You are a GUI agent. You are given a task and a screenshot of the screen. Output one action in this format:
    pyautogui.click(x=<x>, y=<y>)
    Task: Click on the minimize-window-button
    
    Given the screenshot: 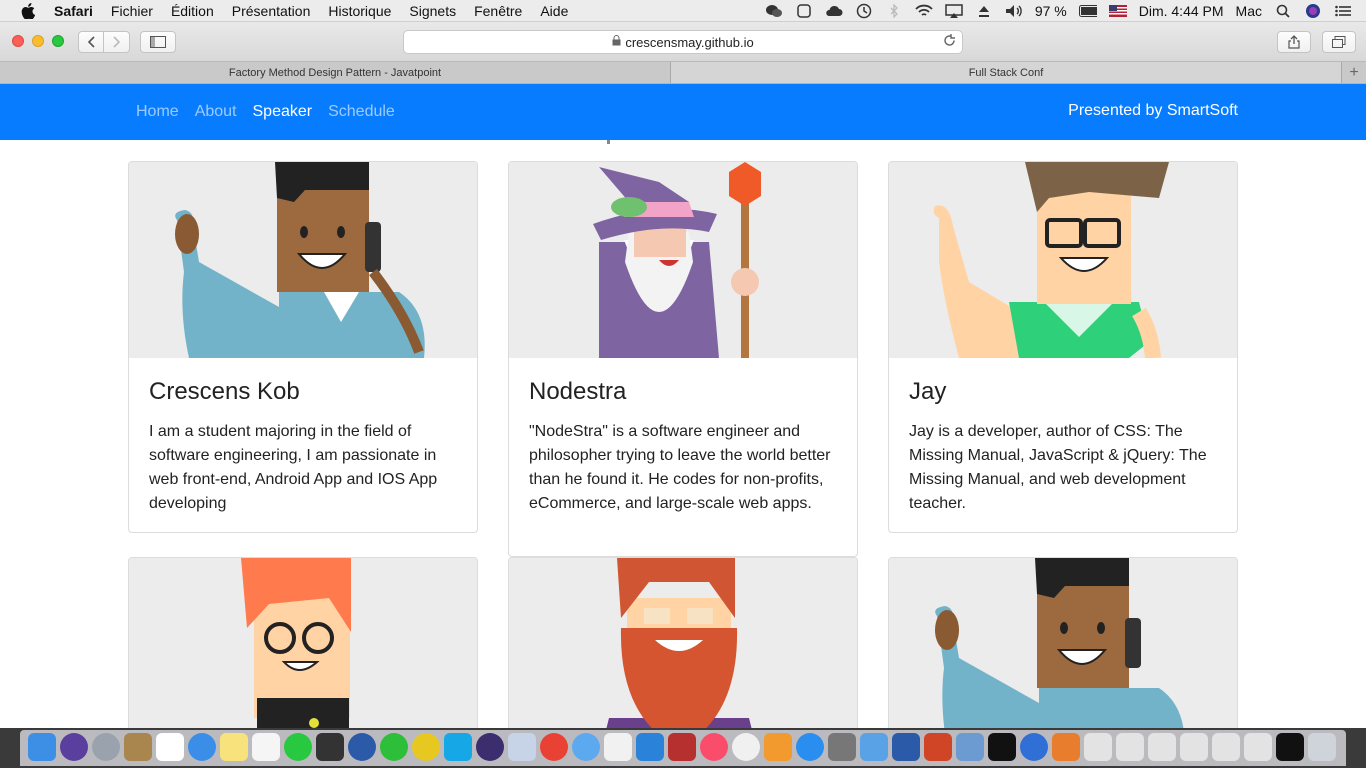 What is the action you would take?
    pyautogui.click(x=38, y=41)
    